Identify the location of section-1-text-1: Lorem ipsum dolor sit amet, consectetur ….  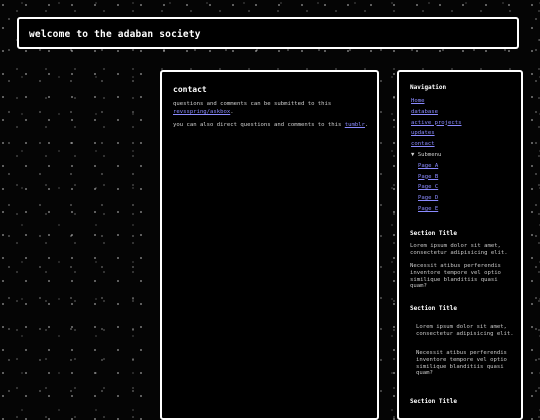
(459, 249).